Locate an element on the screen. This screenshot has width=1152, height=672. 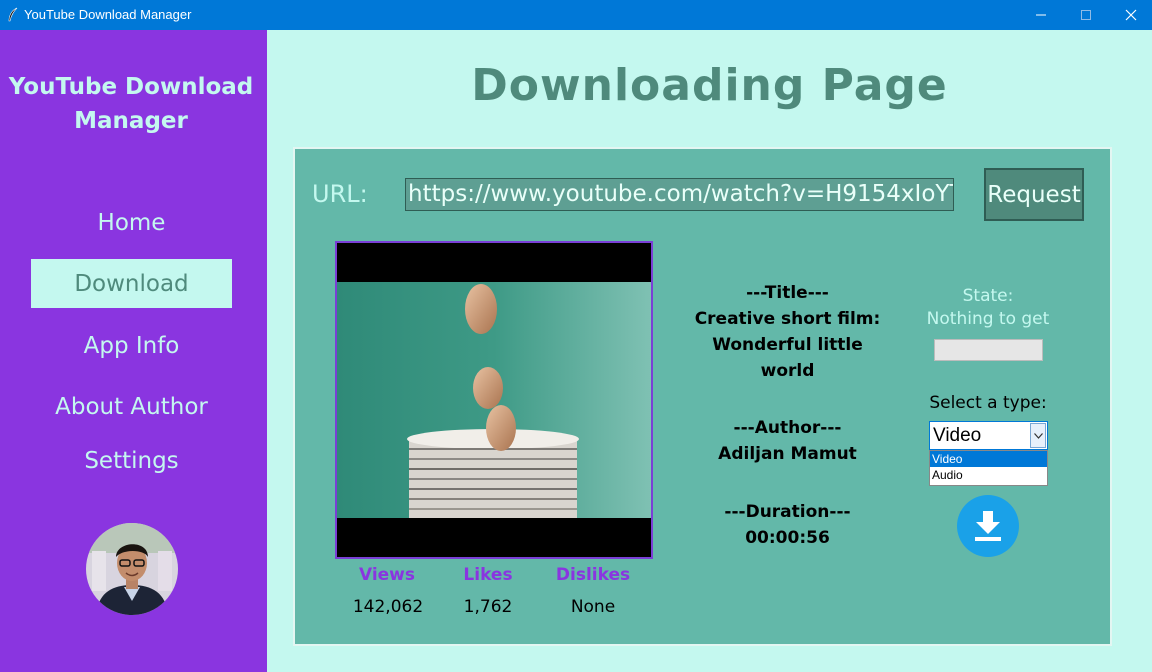
brand-line-1: YouTube Download is located at coordinates (131, 87).